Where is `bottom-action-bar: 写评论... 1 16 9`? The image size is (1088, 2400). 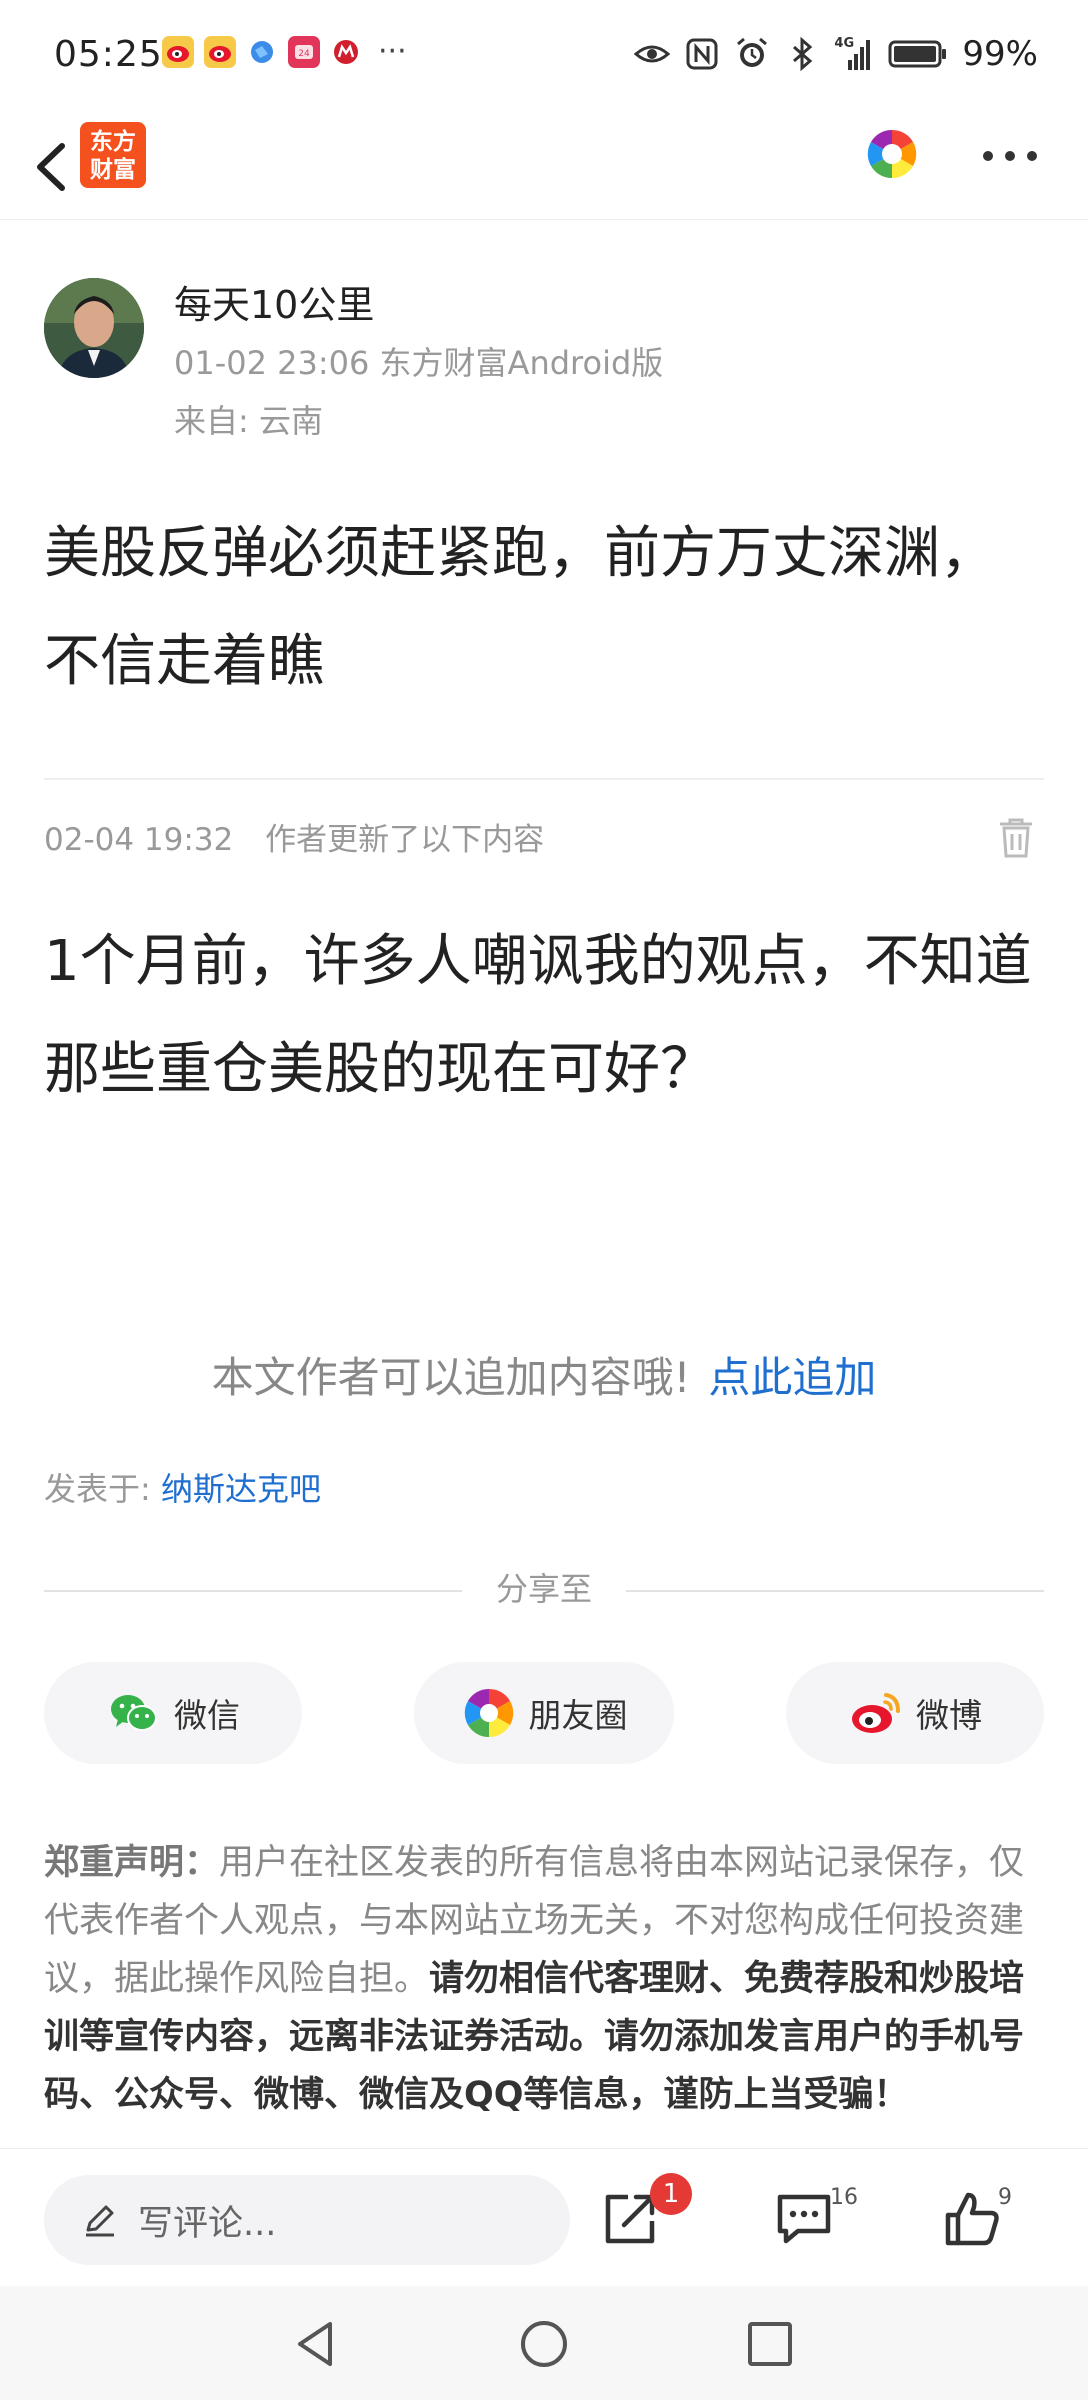 bottom-action-bar: 写评论... 1 16 9 is located at coordinates (544, 2217).